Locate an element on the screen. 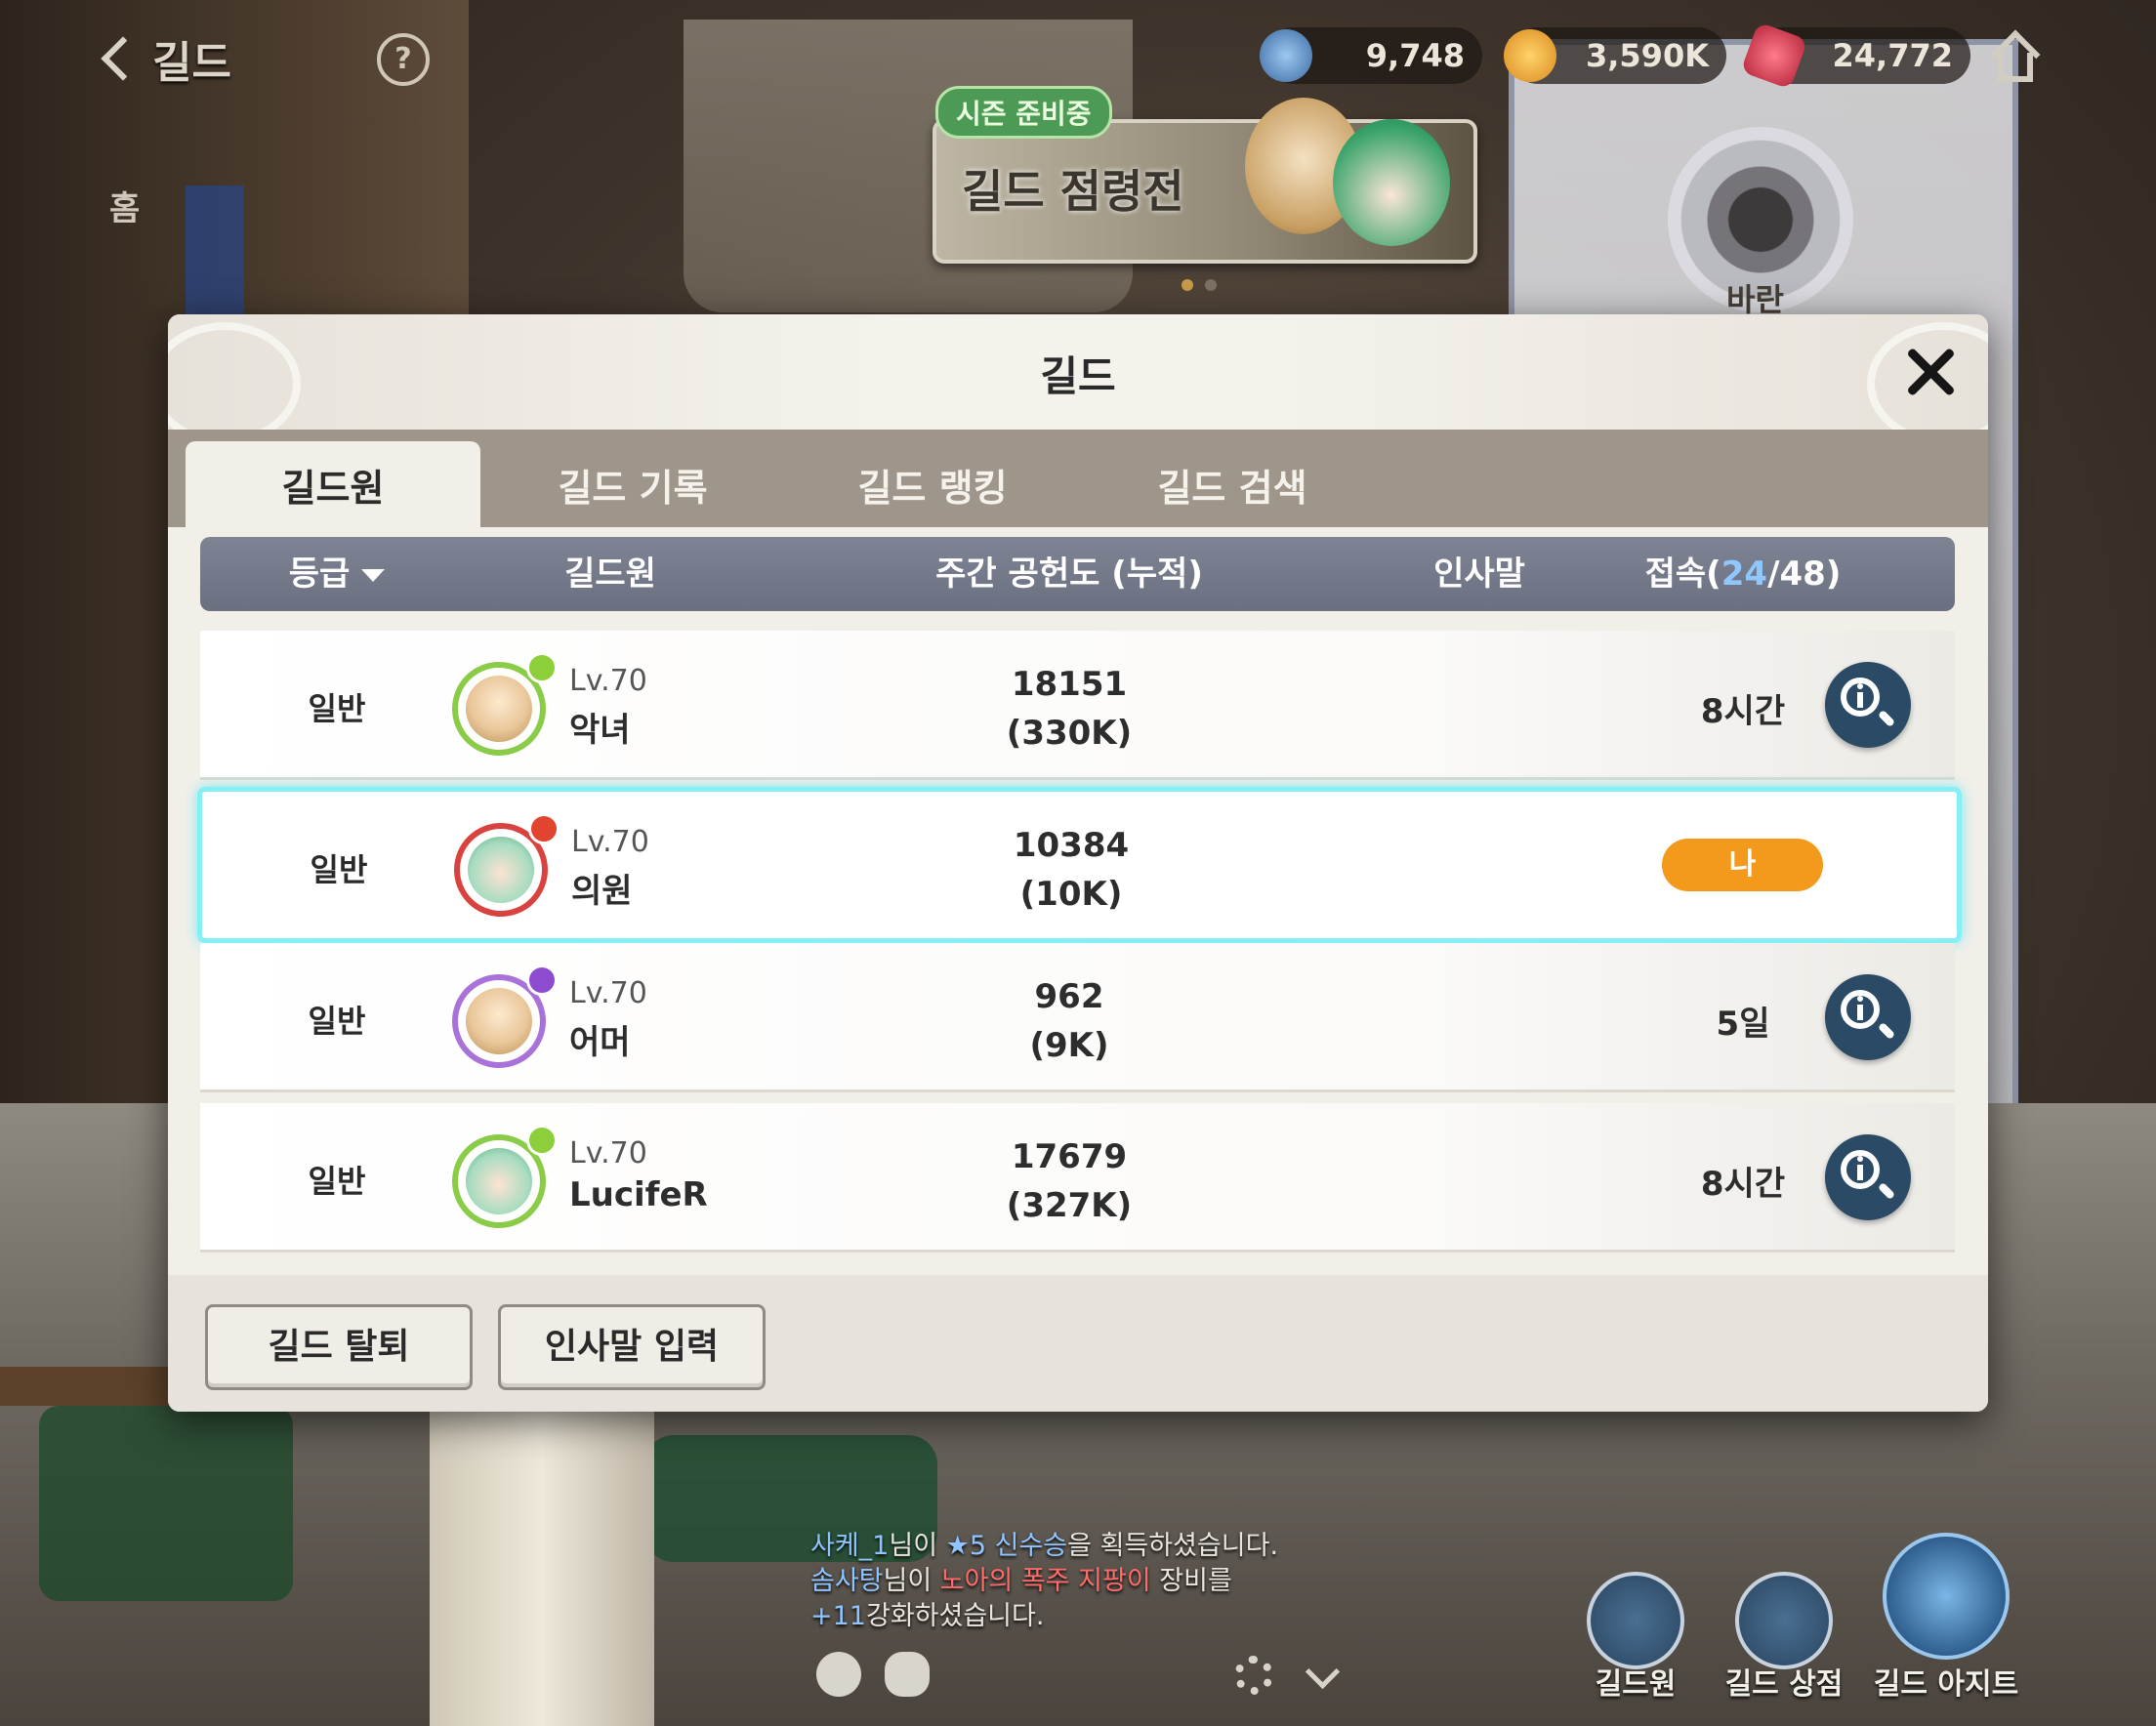  member-contribution: 962 (9K) is located at coordinates (1069, 1021).